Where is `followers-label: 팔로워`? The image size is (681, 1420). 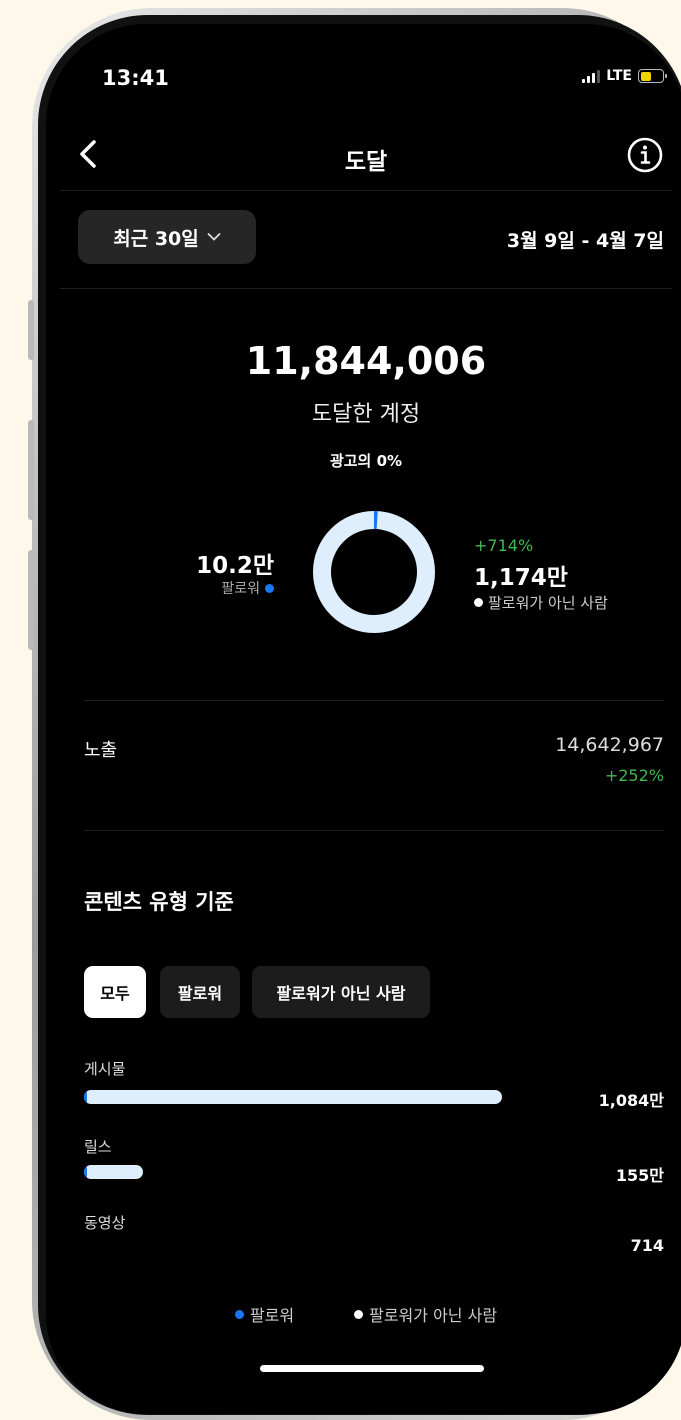
followers-label: 팔로워 is located at coordinates (240, 589).